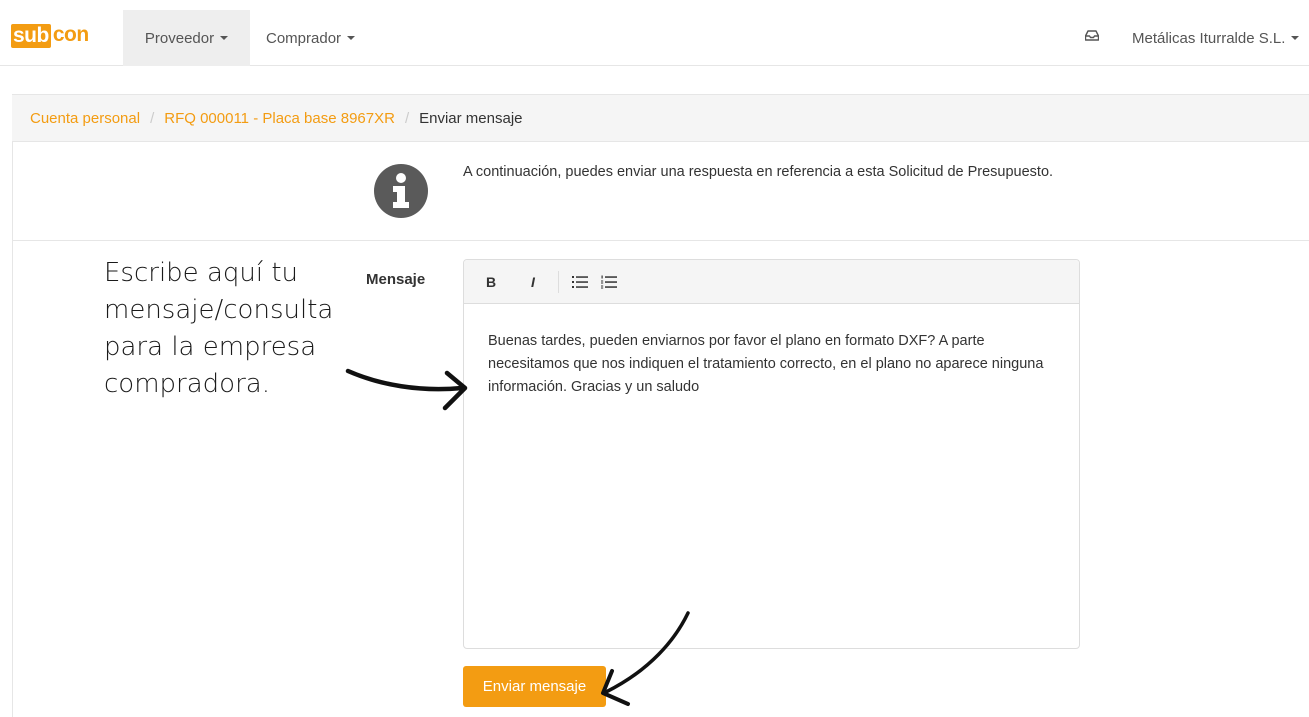 This screenshot has width=1309, height=717. I want to click on subcon-logo: sub con, so click(50, 36).